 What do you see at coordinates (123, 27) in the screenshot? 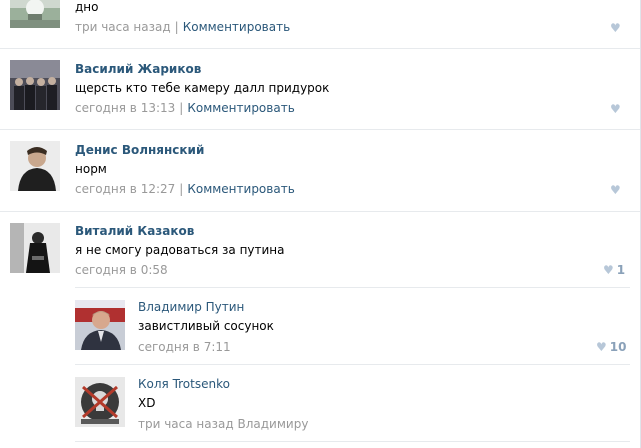
I see `comment-time: три часа назад` at bounding box center [123, 27].